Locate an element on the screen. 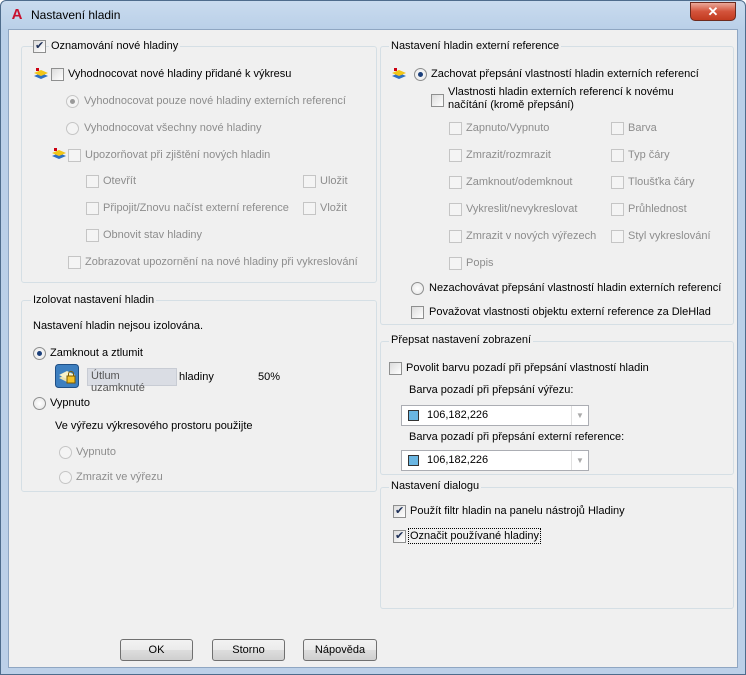 The width and height of the screenshot is (746, 675). mark-used-label: Označit používané hladiny is located at coordinates (474, 536).